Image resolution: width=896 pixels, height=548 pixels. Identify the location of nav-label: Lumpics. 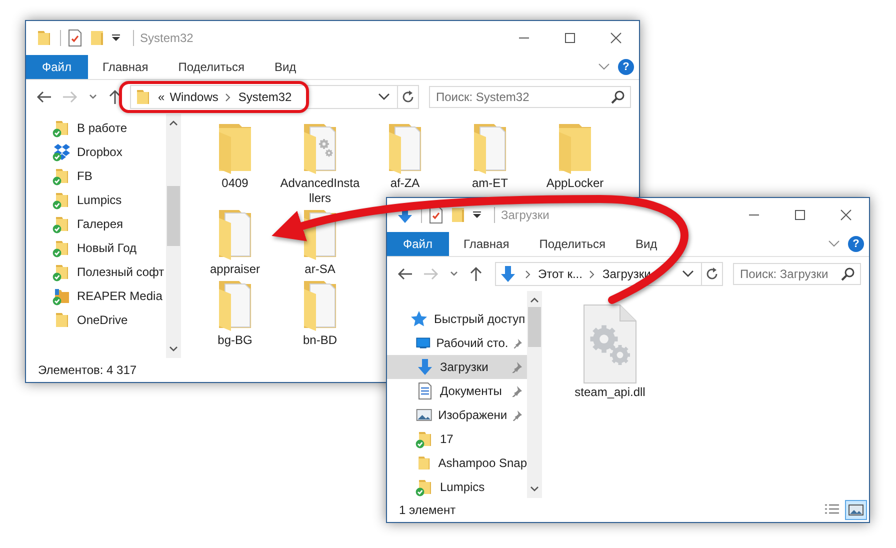
(462, 487).